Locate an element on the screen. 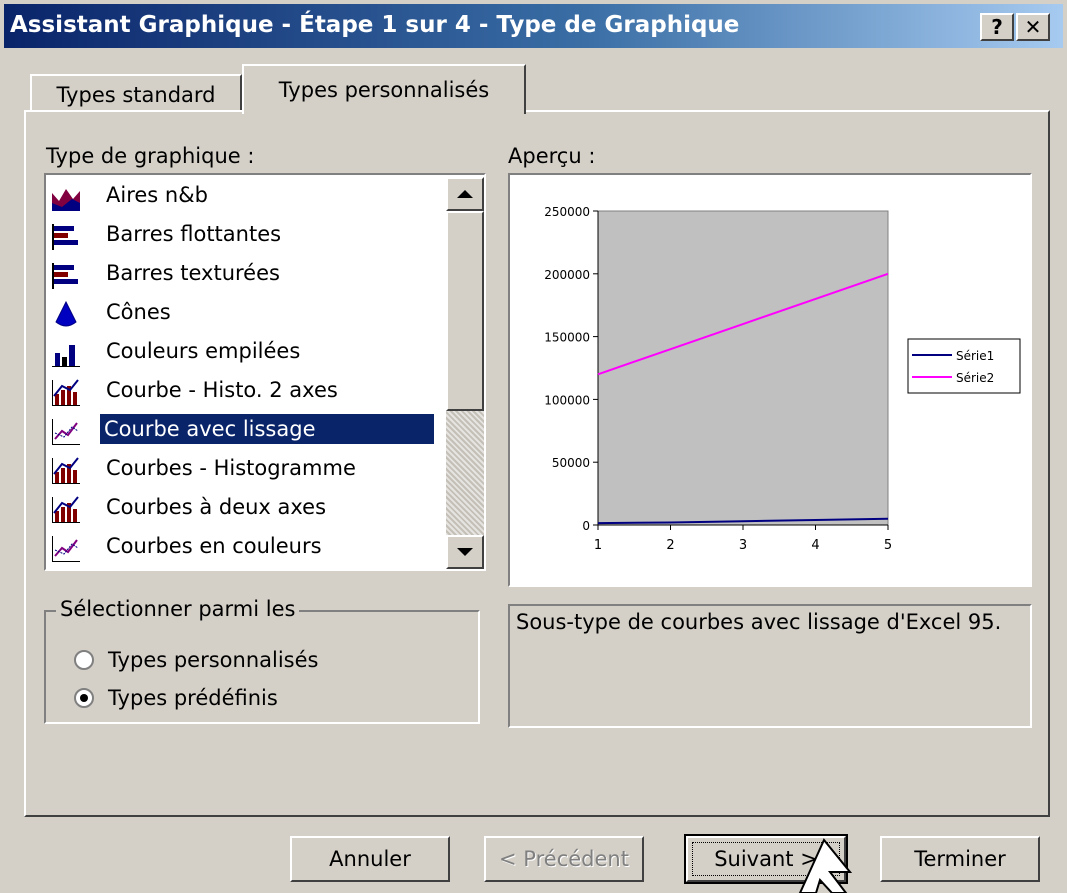 Image resolution: width=1067 pixels, height=893 pixels. list-item: Barres texturées is located at coordinates (244, 273).